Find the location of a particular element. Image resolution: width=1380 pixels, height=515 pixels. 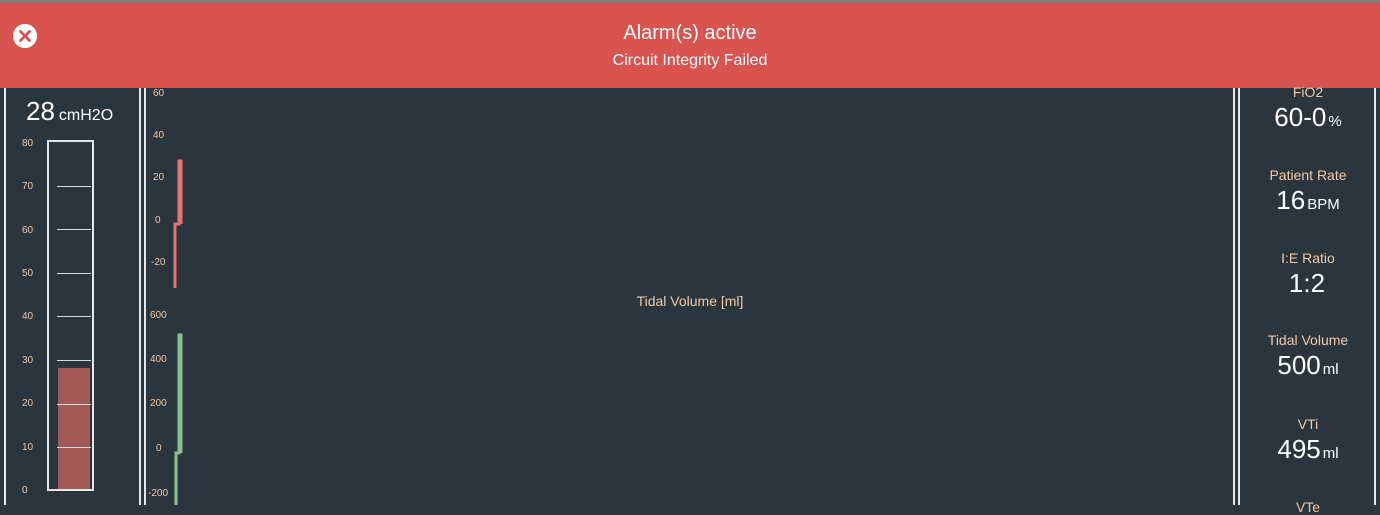

readout-label: Patient Rate is located at coordinates (1308, 175).